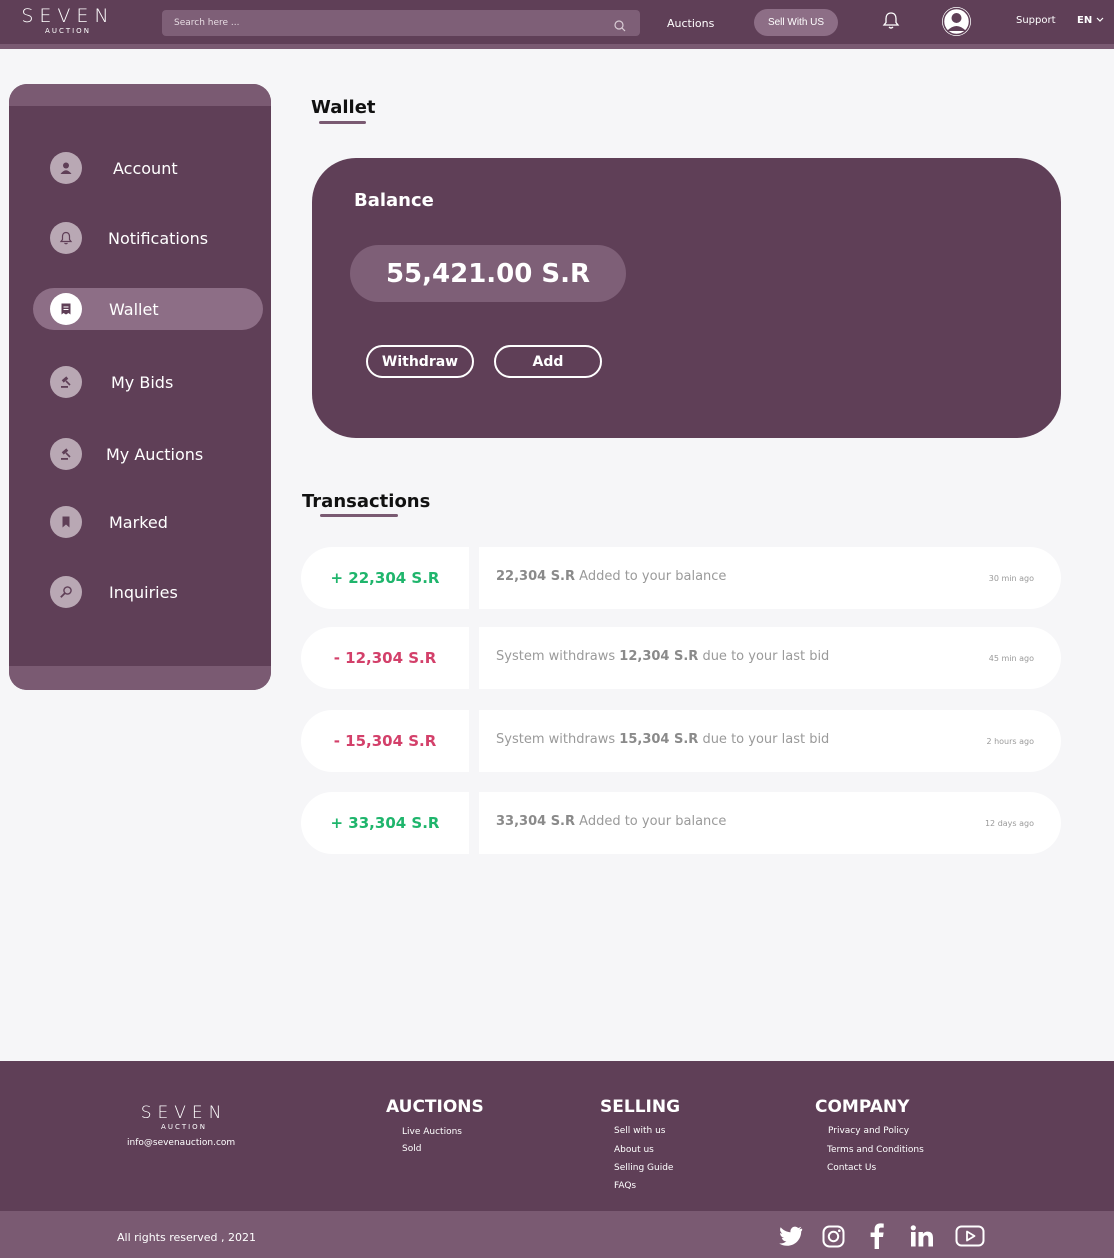 This screenshot has width=1114, height=1258. Describe the element at coordinates (343, 107) in the screenshot. I see `wallet-title: Wallet` at that location.